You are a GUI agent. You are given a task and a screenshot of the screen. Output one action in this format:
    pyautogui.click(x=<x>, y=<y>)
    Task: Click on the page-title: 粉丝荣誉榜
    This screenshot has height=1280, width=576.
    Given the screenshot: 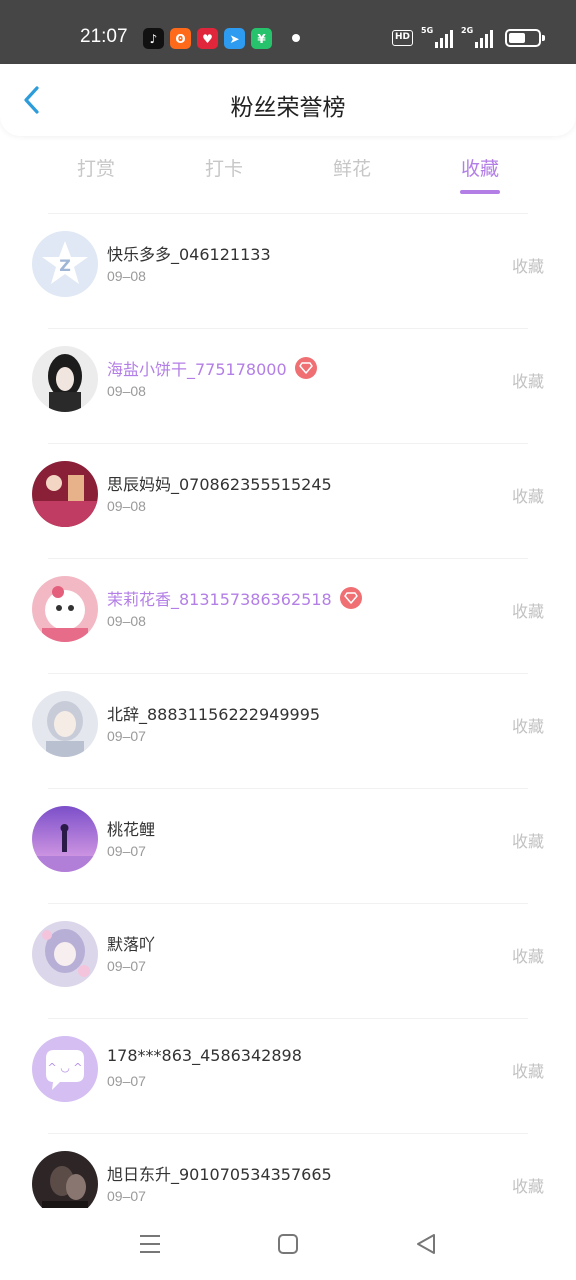 What is the action you would take?
    pyautogui.click(x=288, y=108)
    